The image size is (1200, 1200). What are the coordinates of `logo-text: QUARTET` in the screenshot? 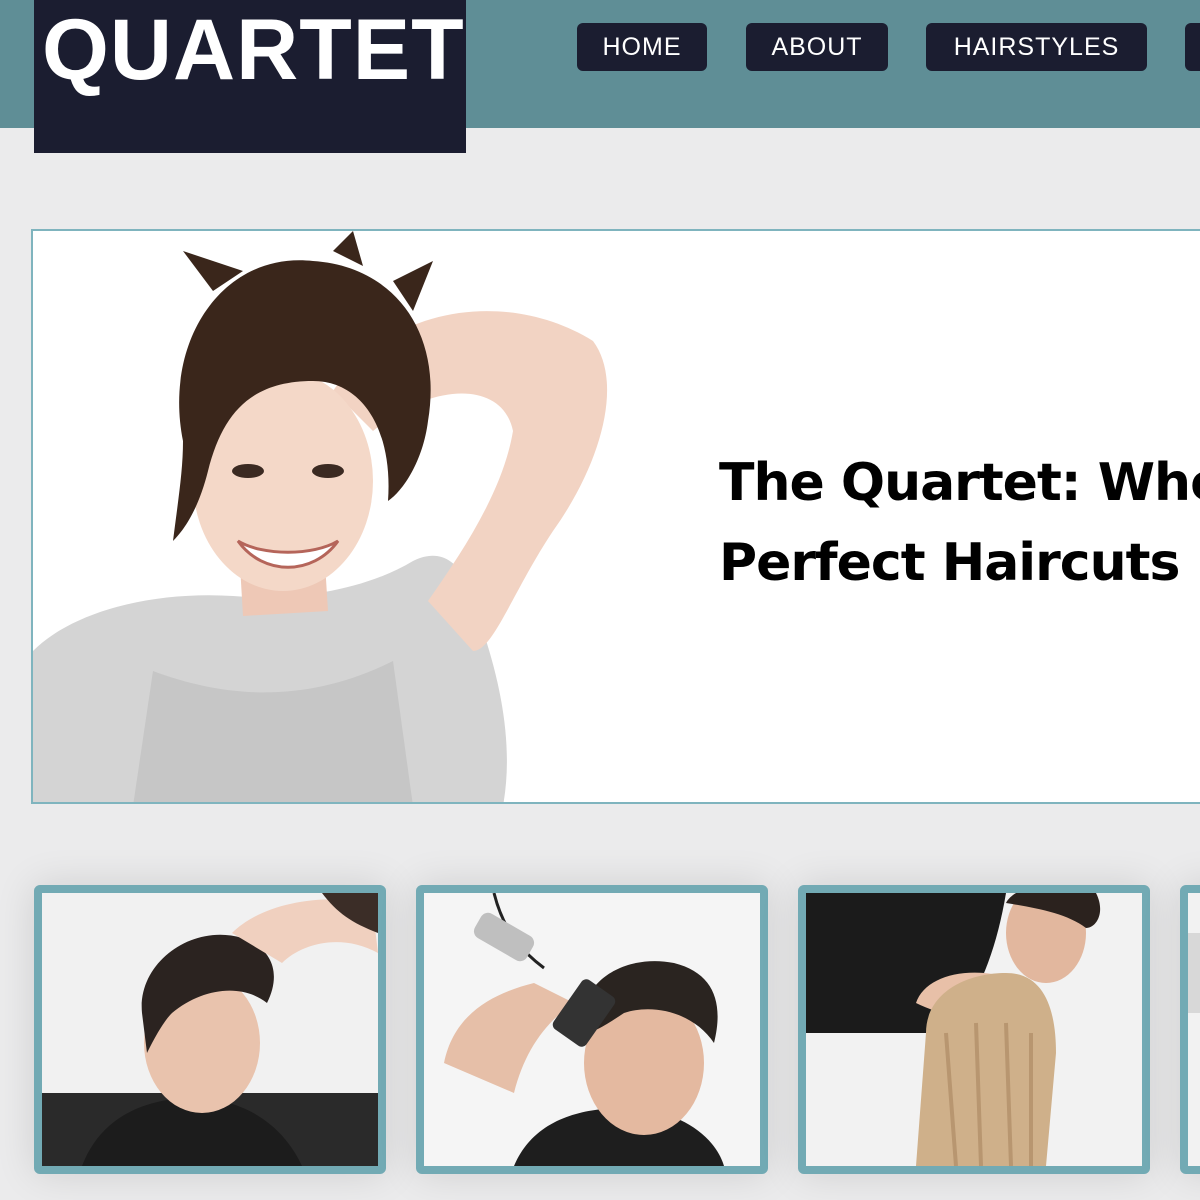 It's located at (253, 50).